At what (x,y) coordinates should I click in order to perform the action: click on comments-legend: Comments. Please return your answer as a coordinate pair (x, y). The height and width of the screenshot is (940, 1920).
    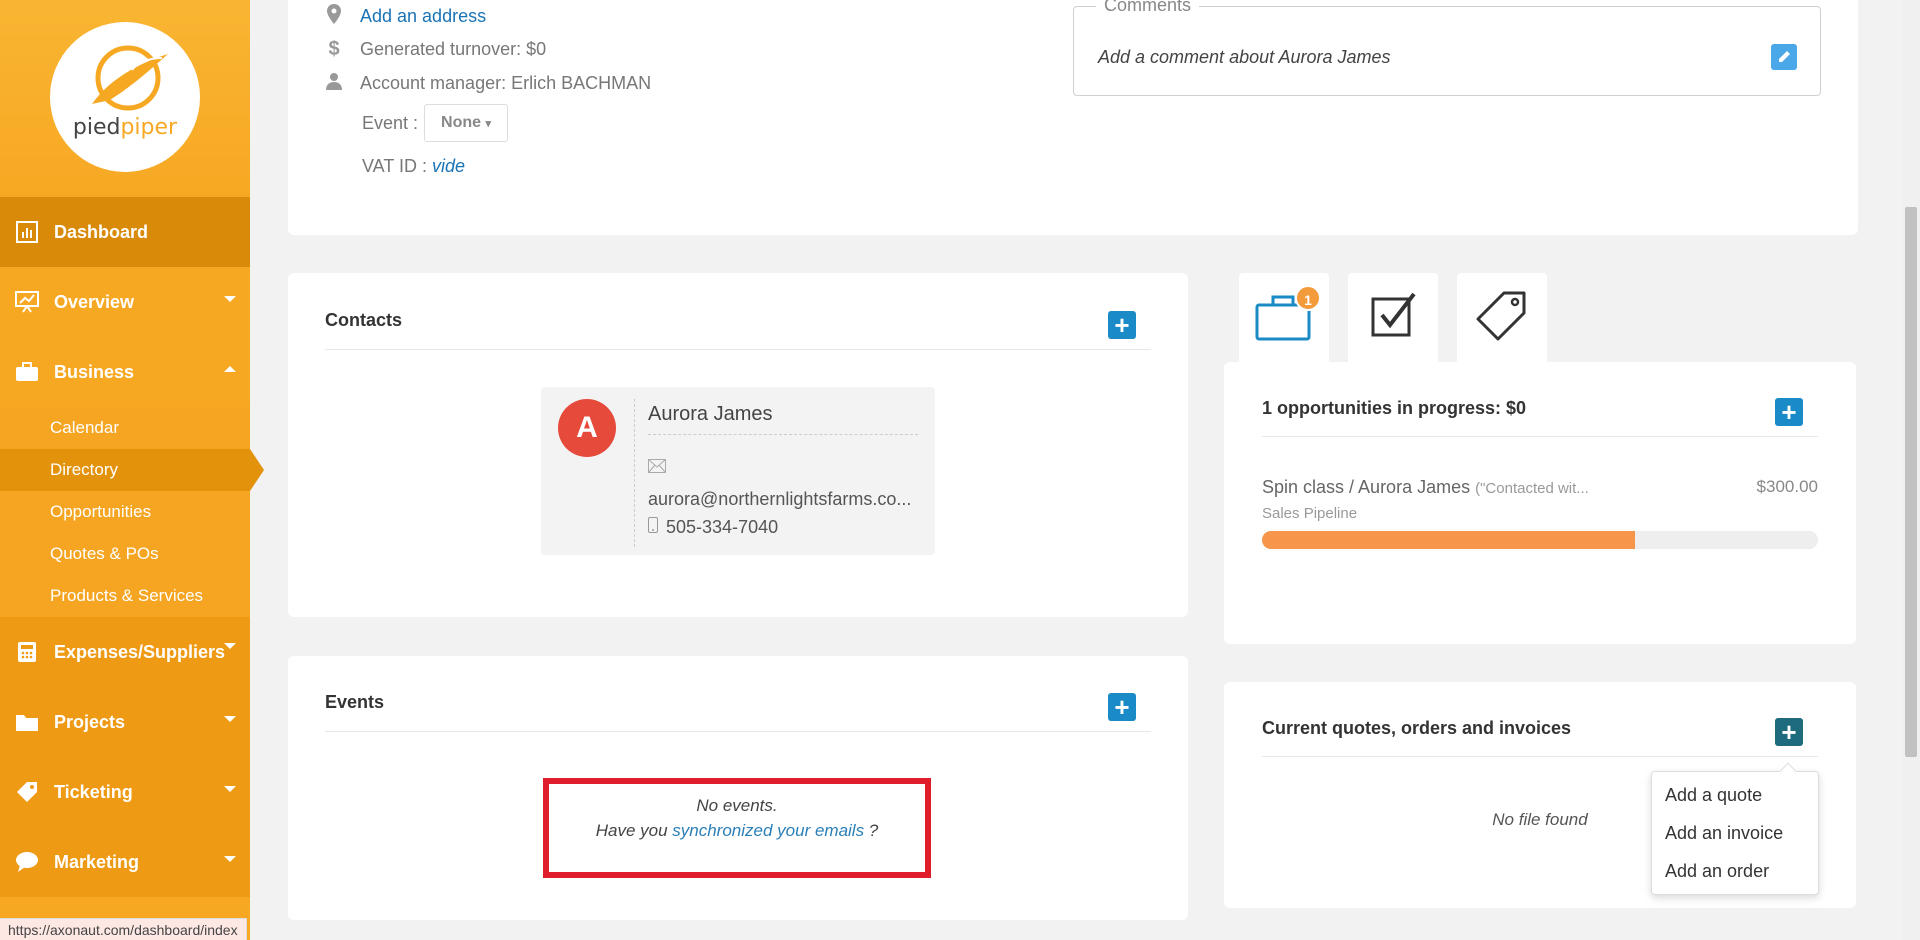
    Looking at the image, I should click on (1148, 8).